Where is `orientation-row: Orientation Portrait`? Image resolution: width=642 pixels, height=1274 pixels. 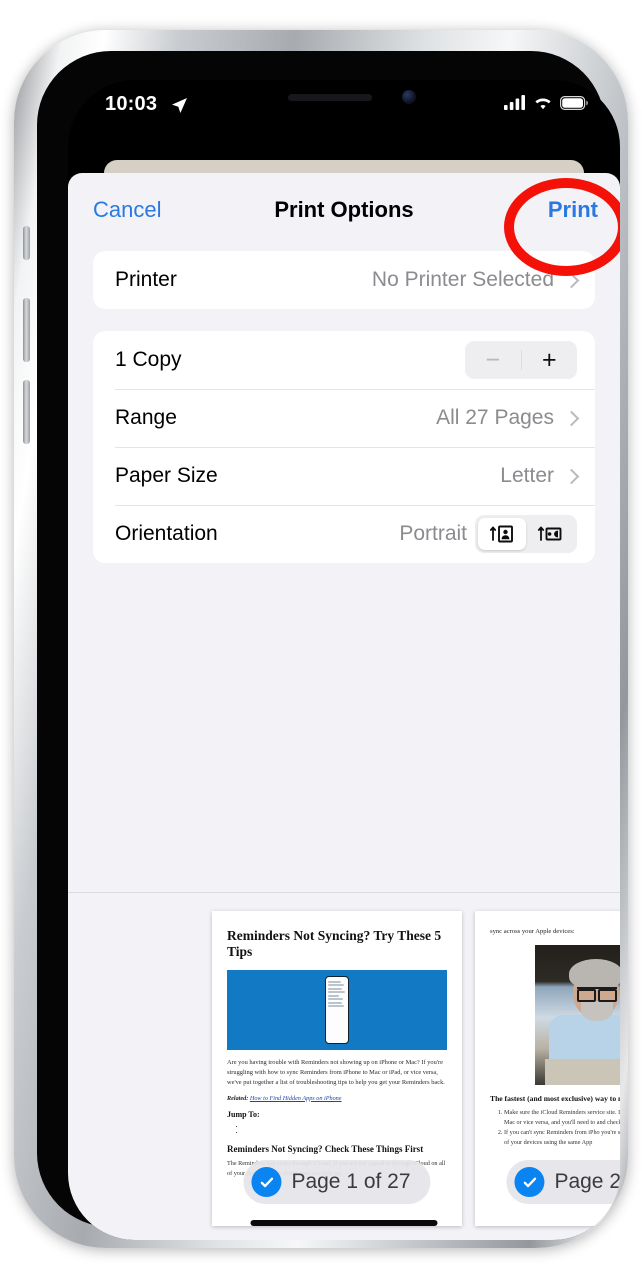 orientation-row: Orientation Portrait is located at coordinates (344, 534).